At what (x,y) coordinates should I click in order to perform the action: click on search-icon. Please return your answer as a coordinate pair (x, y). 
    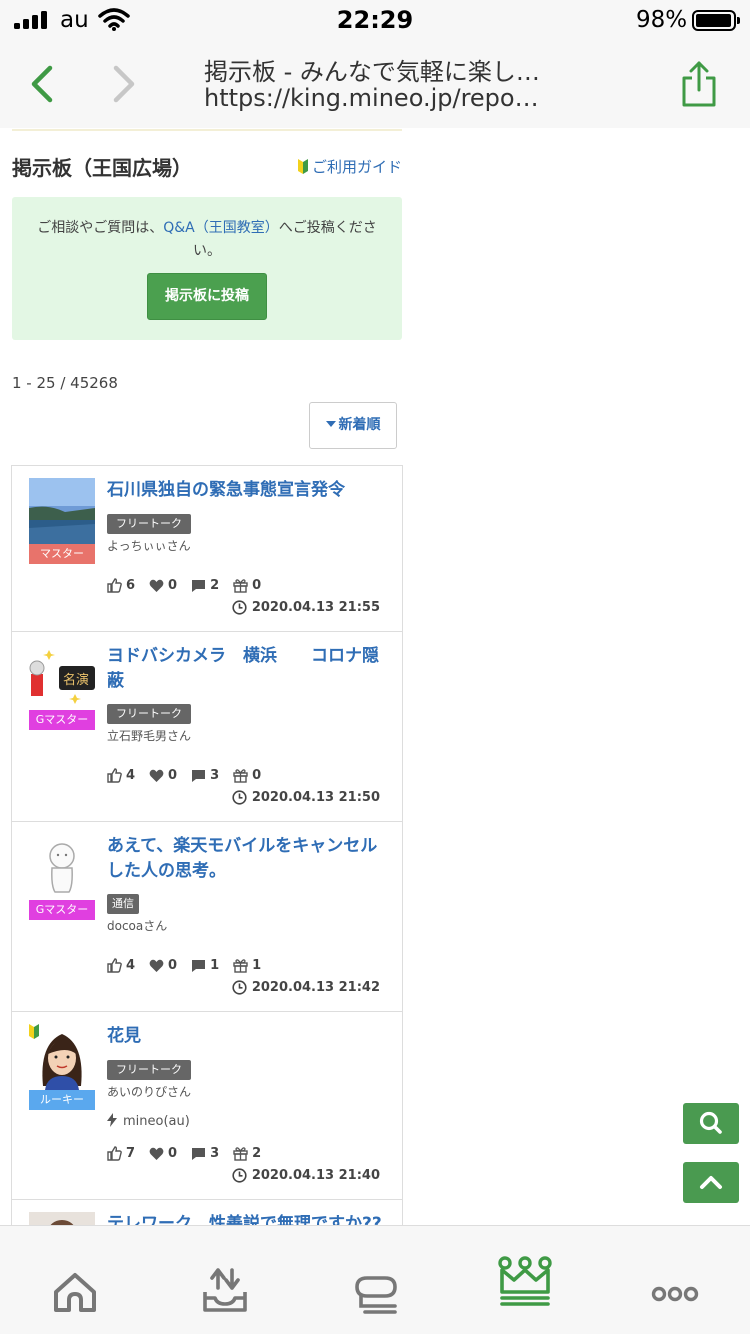
    Looking at the image, I should click on (710, 1122).